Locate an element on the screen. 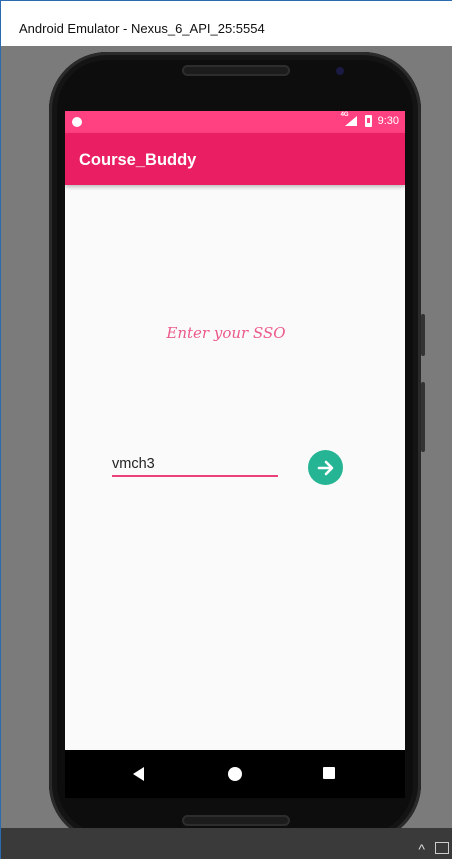  app-title: Course_Buddy is located at coordinates (138, 160).